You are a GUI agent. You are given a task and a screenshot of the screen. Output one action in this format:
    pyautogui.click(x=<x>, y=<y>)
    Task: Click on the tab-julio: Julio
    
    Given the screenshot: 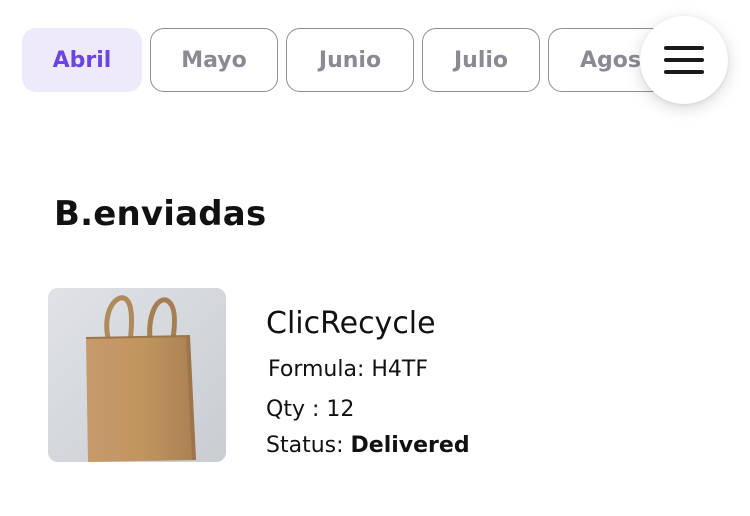 What is the action you would take?
    pyautogui.click(x=481, y=60)
    